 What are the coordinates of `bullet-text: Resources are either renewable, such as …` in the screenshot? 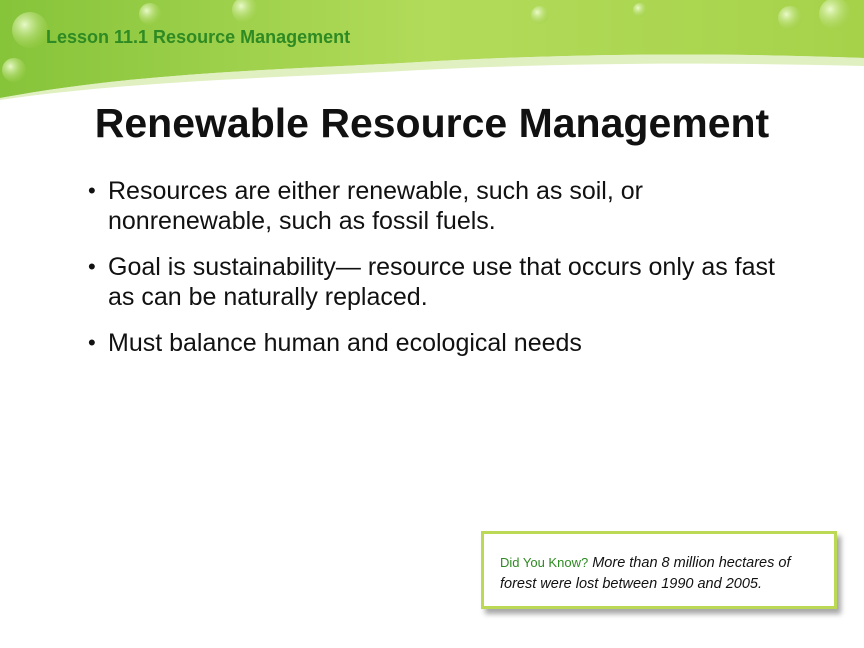 It's located at (375, 206).